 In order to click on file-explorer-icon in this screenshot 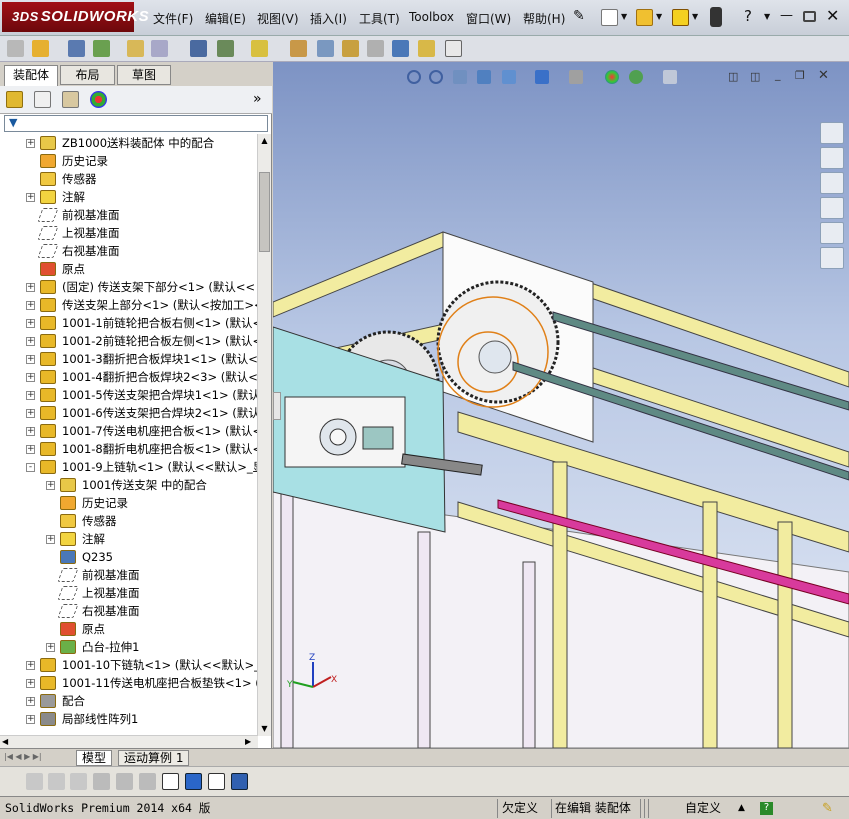, I will do `click(832, 183)`.